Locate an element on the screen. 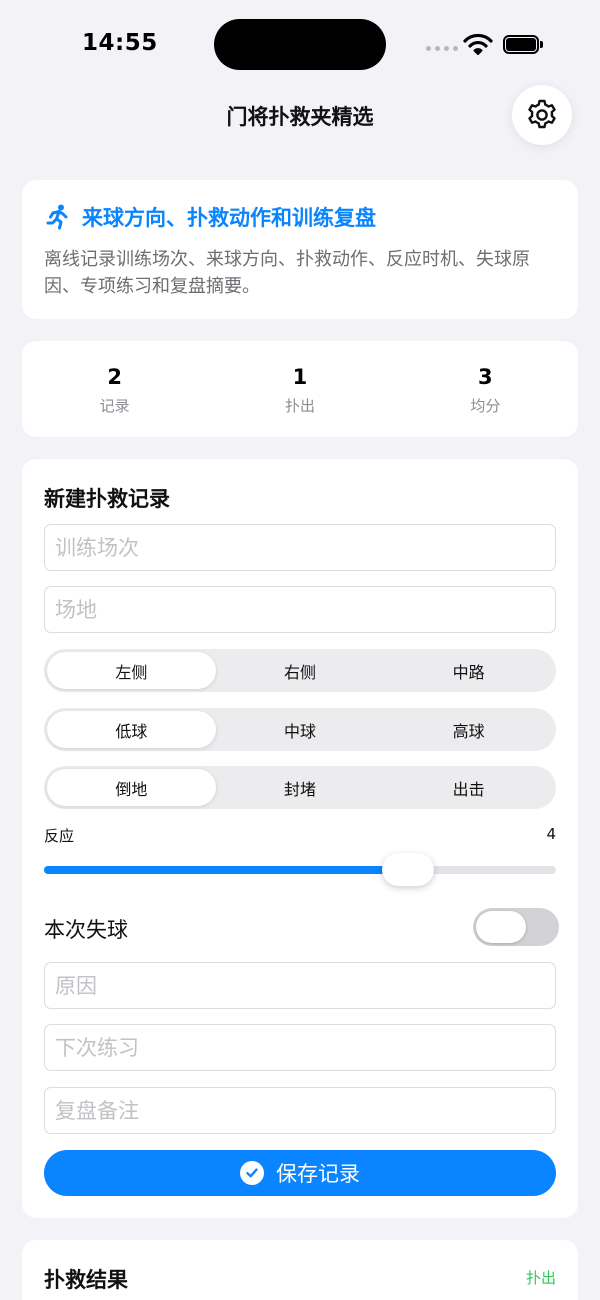  conceded-toggle is located at coordinates (516, 927).